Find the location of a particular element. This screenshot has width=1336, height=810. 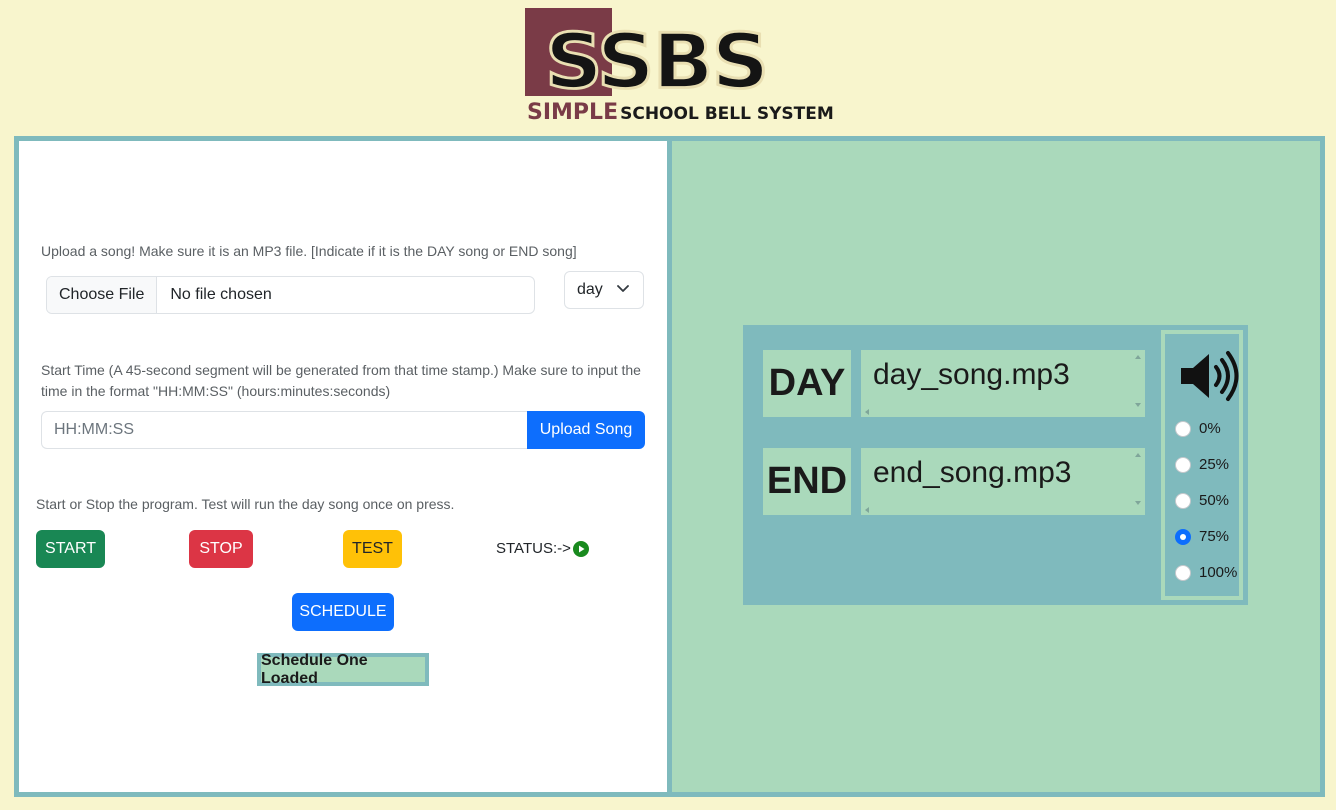

start-time-input: HH:MM:SS is located at coordinates (284, 430).